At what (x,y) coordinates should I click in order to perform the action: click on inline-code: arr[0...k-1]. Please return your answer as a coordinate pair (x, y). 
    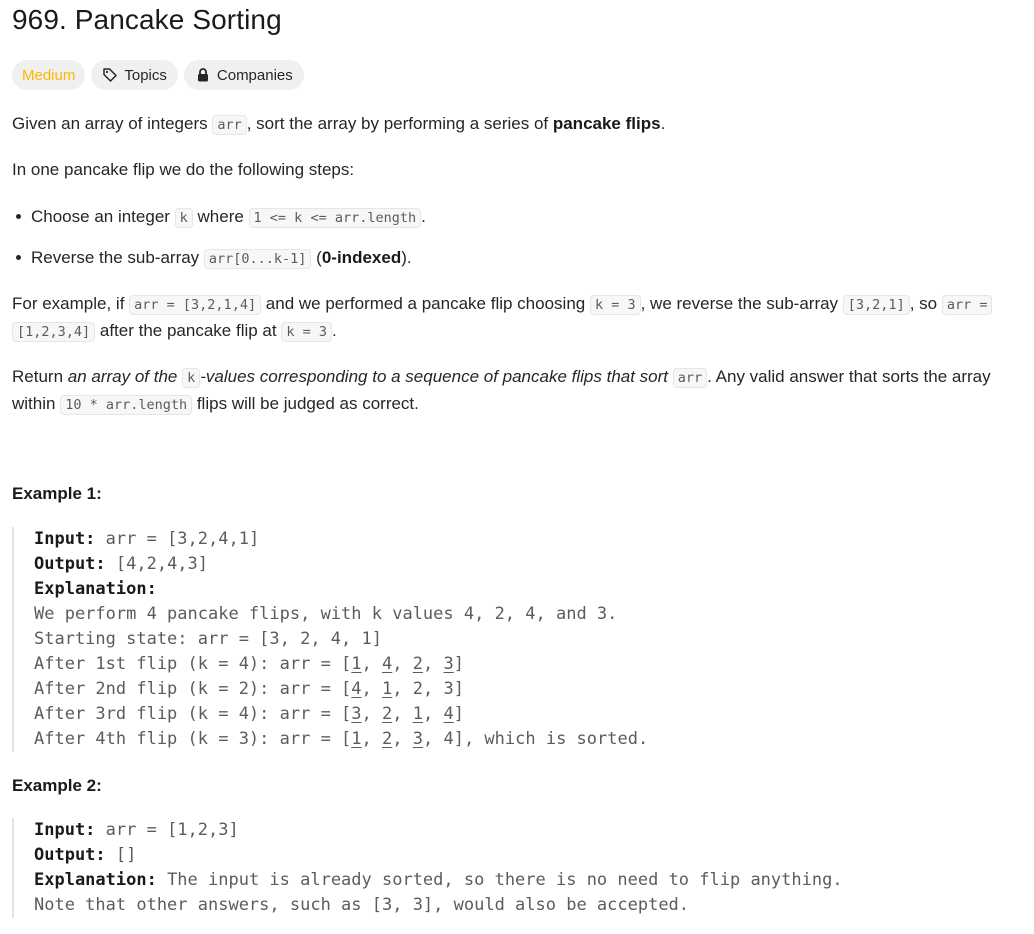
    Looking at the image, I should click on (257, 259).